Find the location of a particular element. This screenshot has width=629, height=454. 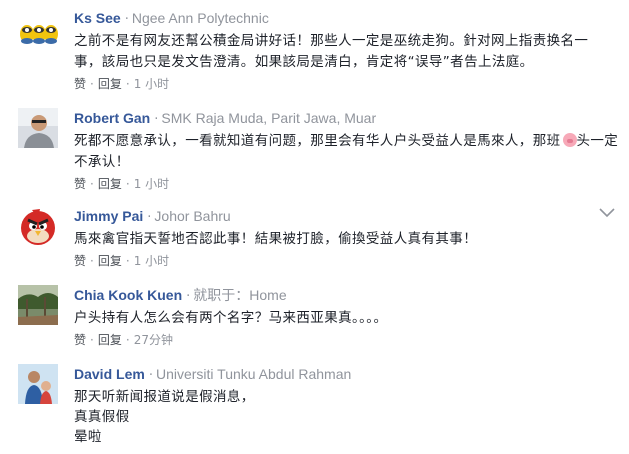

commenter-name: David Lem is located at coordinates (109, 374).